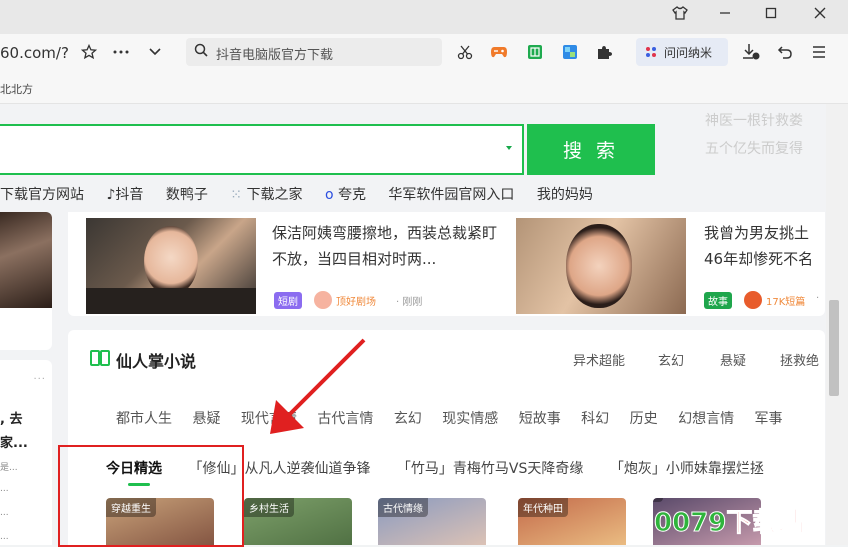  What do you see at coordinates (754, 148) in the screenshot?
I see `right-headline-2: 五个亿失而复得` at bounding box center [754, 148].